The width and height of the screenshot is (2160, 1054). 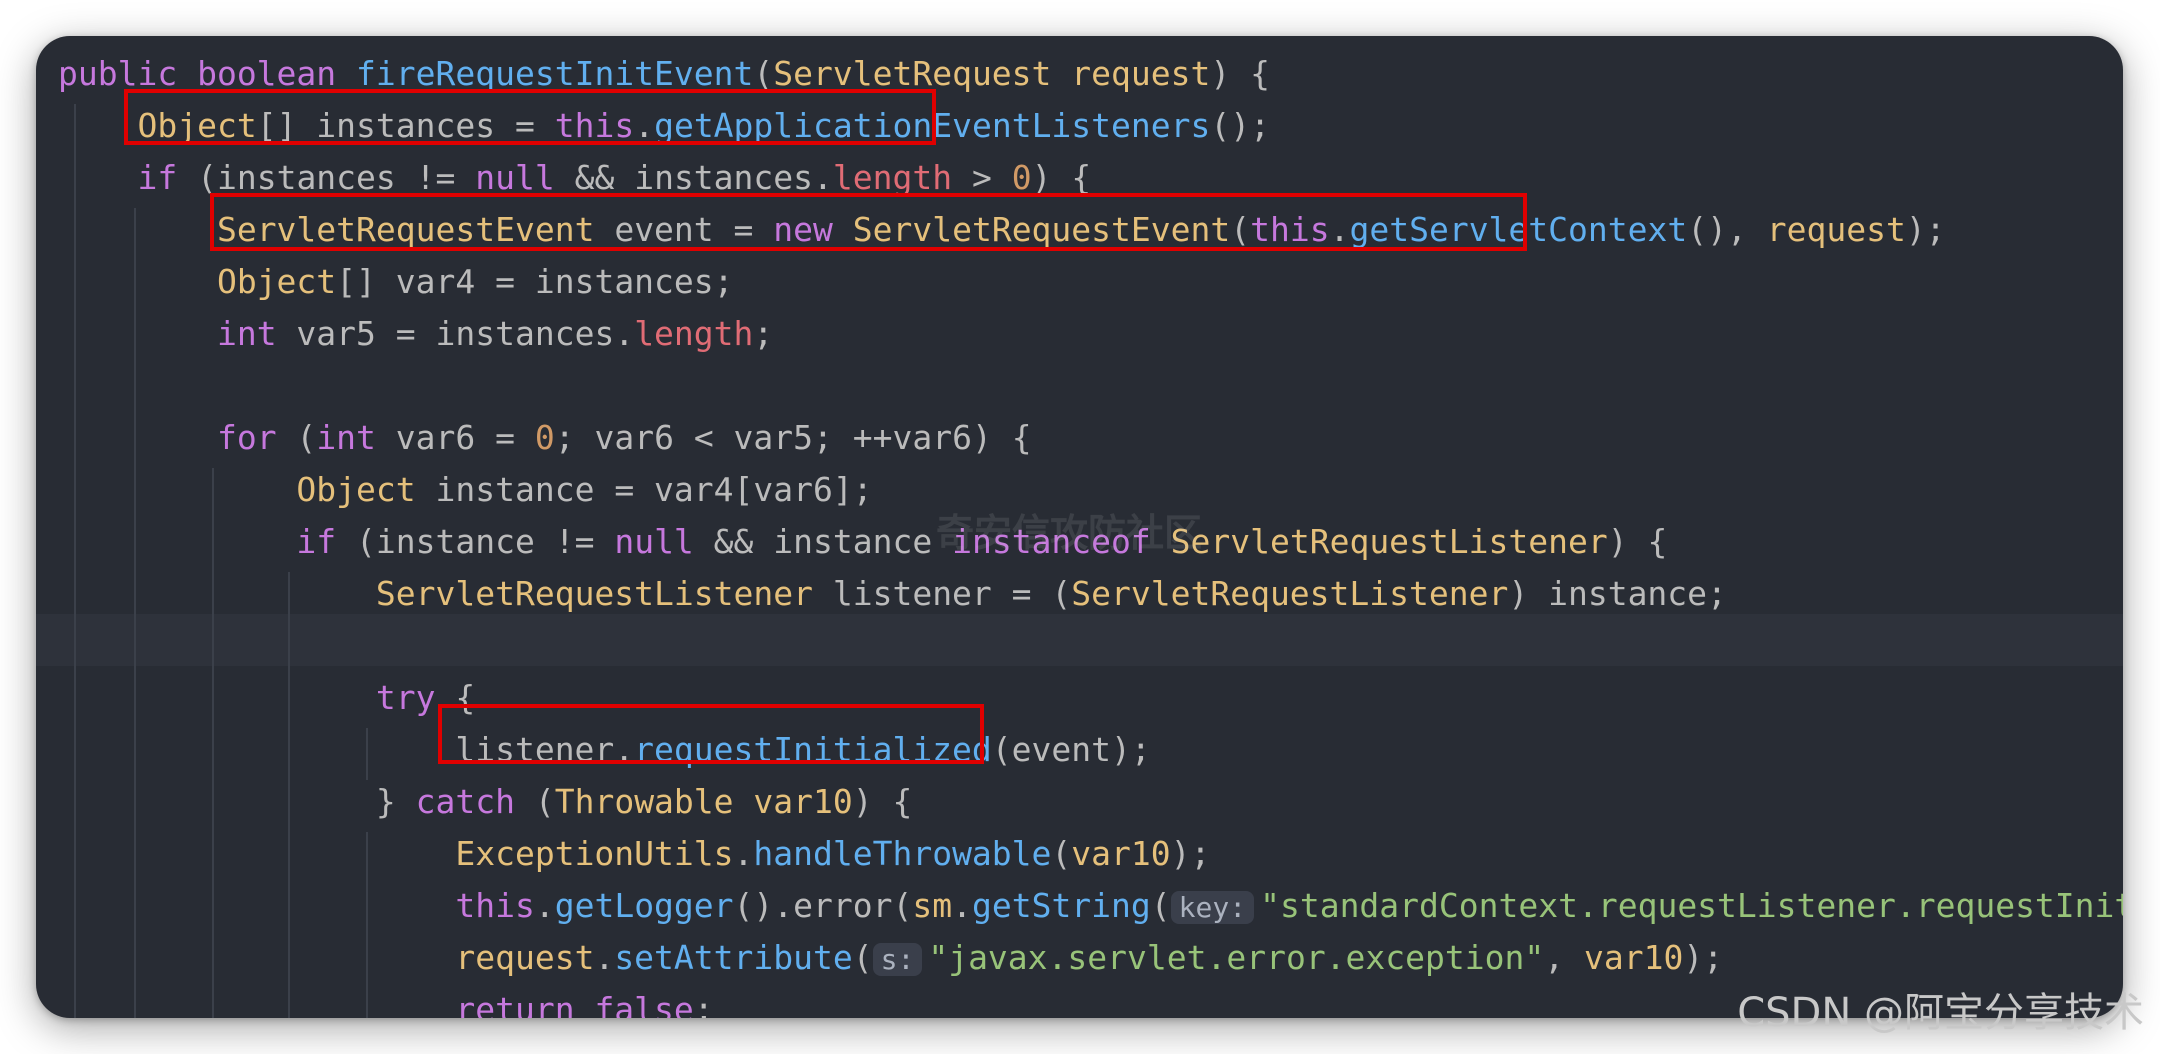 I want to click on code-token: Throwable, so click(x=654, y=801).